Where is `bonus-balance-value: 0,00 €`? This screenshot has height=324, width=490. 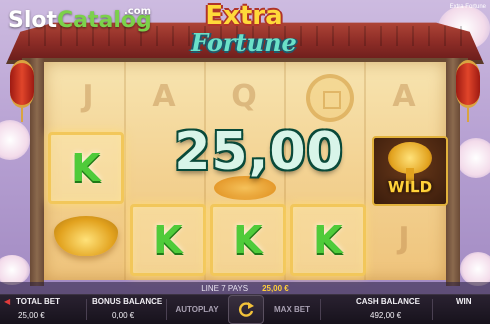 bonus-balance-value: 0,00 € is located at coordinates (123, 315).